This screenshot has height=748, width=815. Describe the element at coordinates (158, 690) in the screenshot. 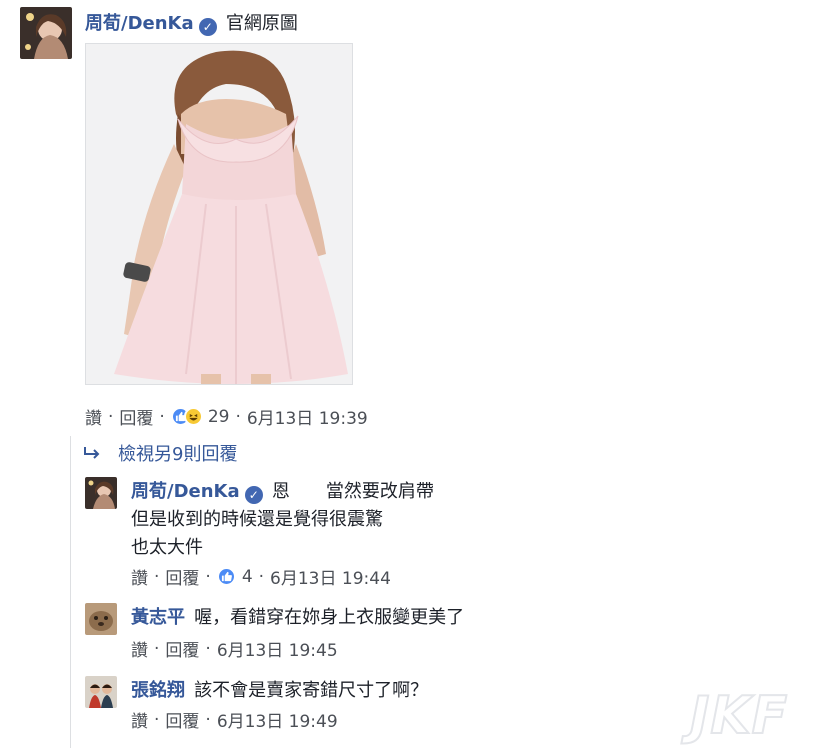

I see `comment-author-name: 張銘翔` at that location.